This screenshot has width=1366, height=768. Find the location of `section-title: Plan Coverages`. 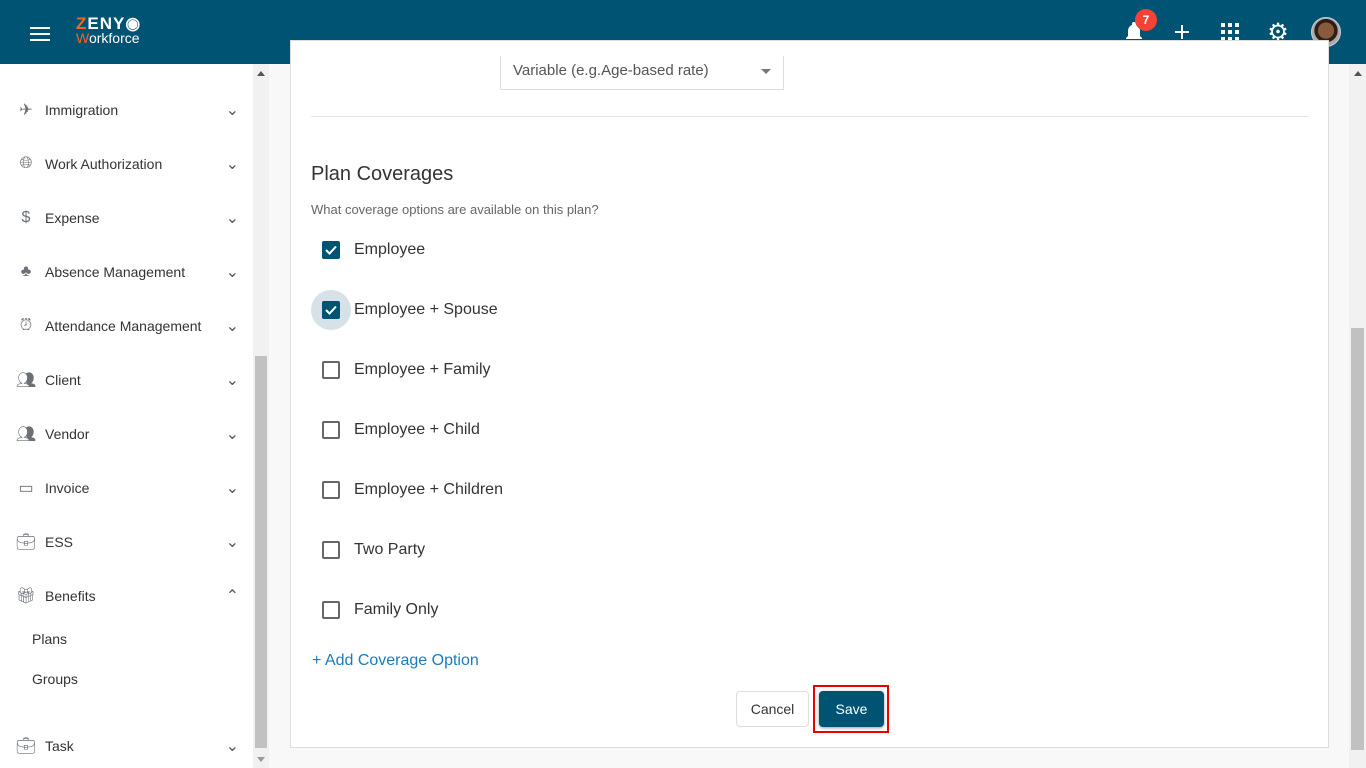

section-title: Plan Coverages is located at coordinates (382, 174).